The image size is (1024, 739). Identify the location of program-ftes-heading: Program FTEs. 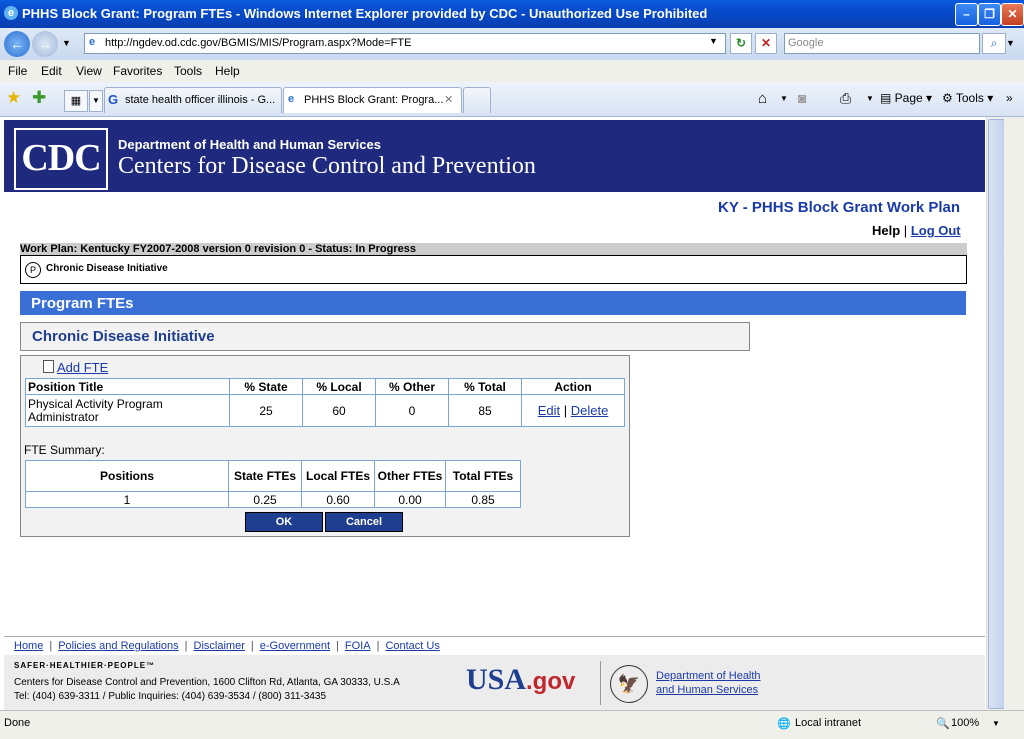
(493, 303).